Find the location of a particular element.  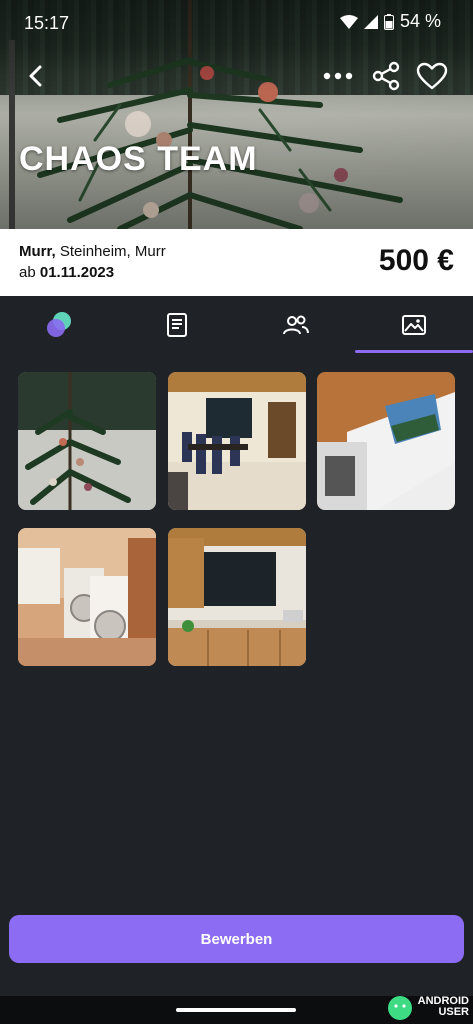

favorite-button is located at coordinates (432, 76).